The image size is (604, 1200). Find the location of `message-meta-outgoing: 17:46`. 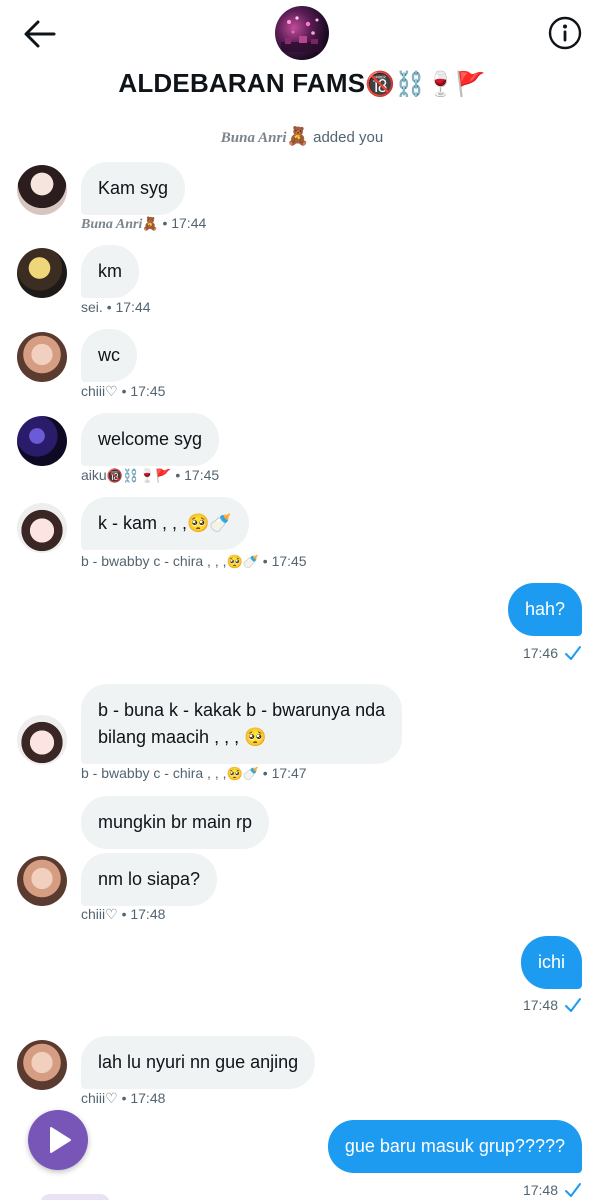

message-meta-outgoing: 17:46 is located at coordinates (552, 653).